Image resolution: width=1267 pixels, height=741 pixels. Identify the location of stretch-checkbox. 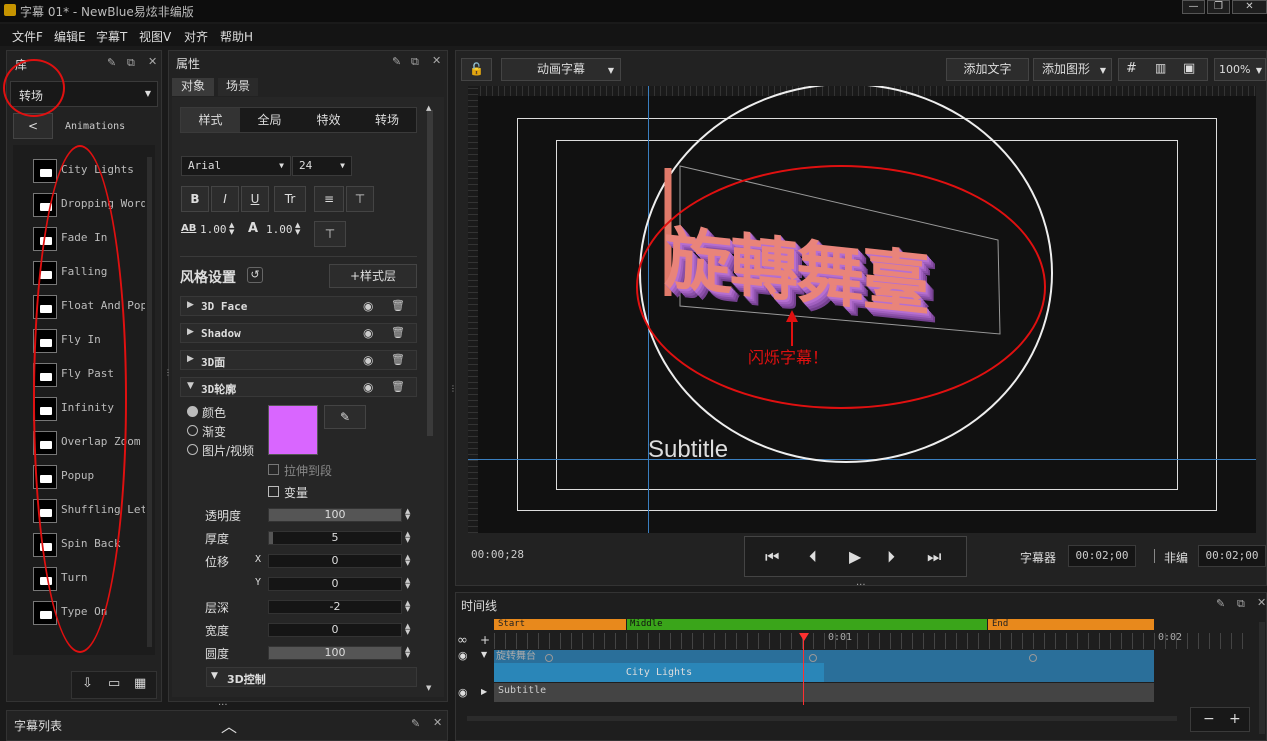
(273, 469).